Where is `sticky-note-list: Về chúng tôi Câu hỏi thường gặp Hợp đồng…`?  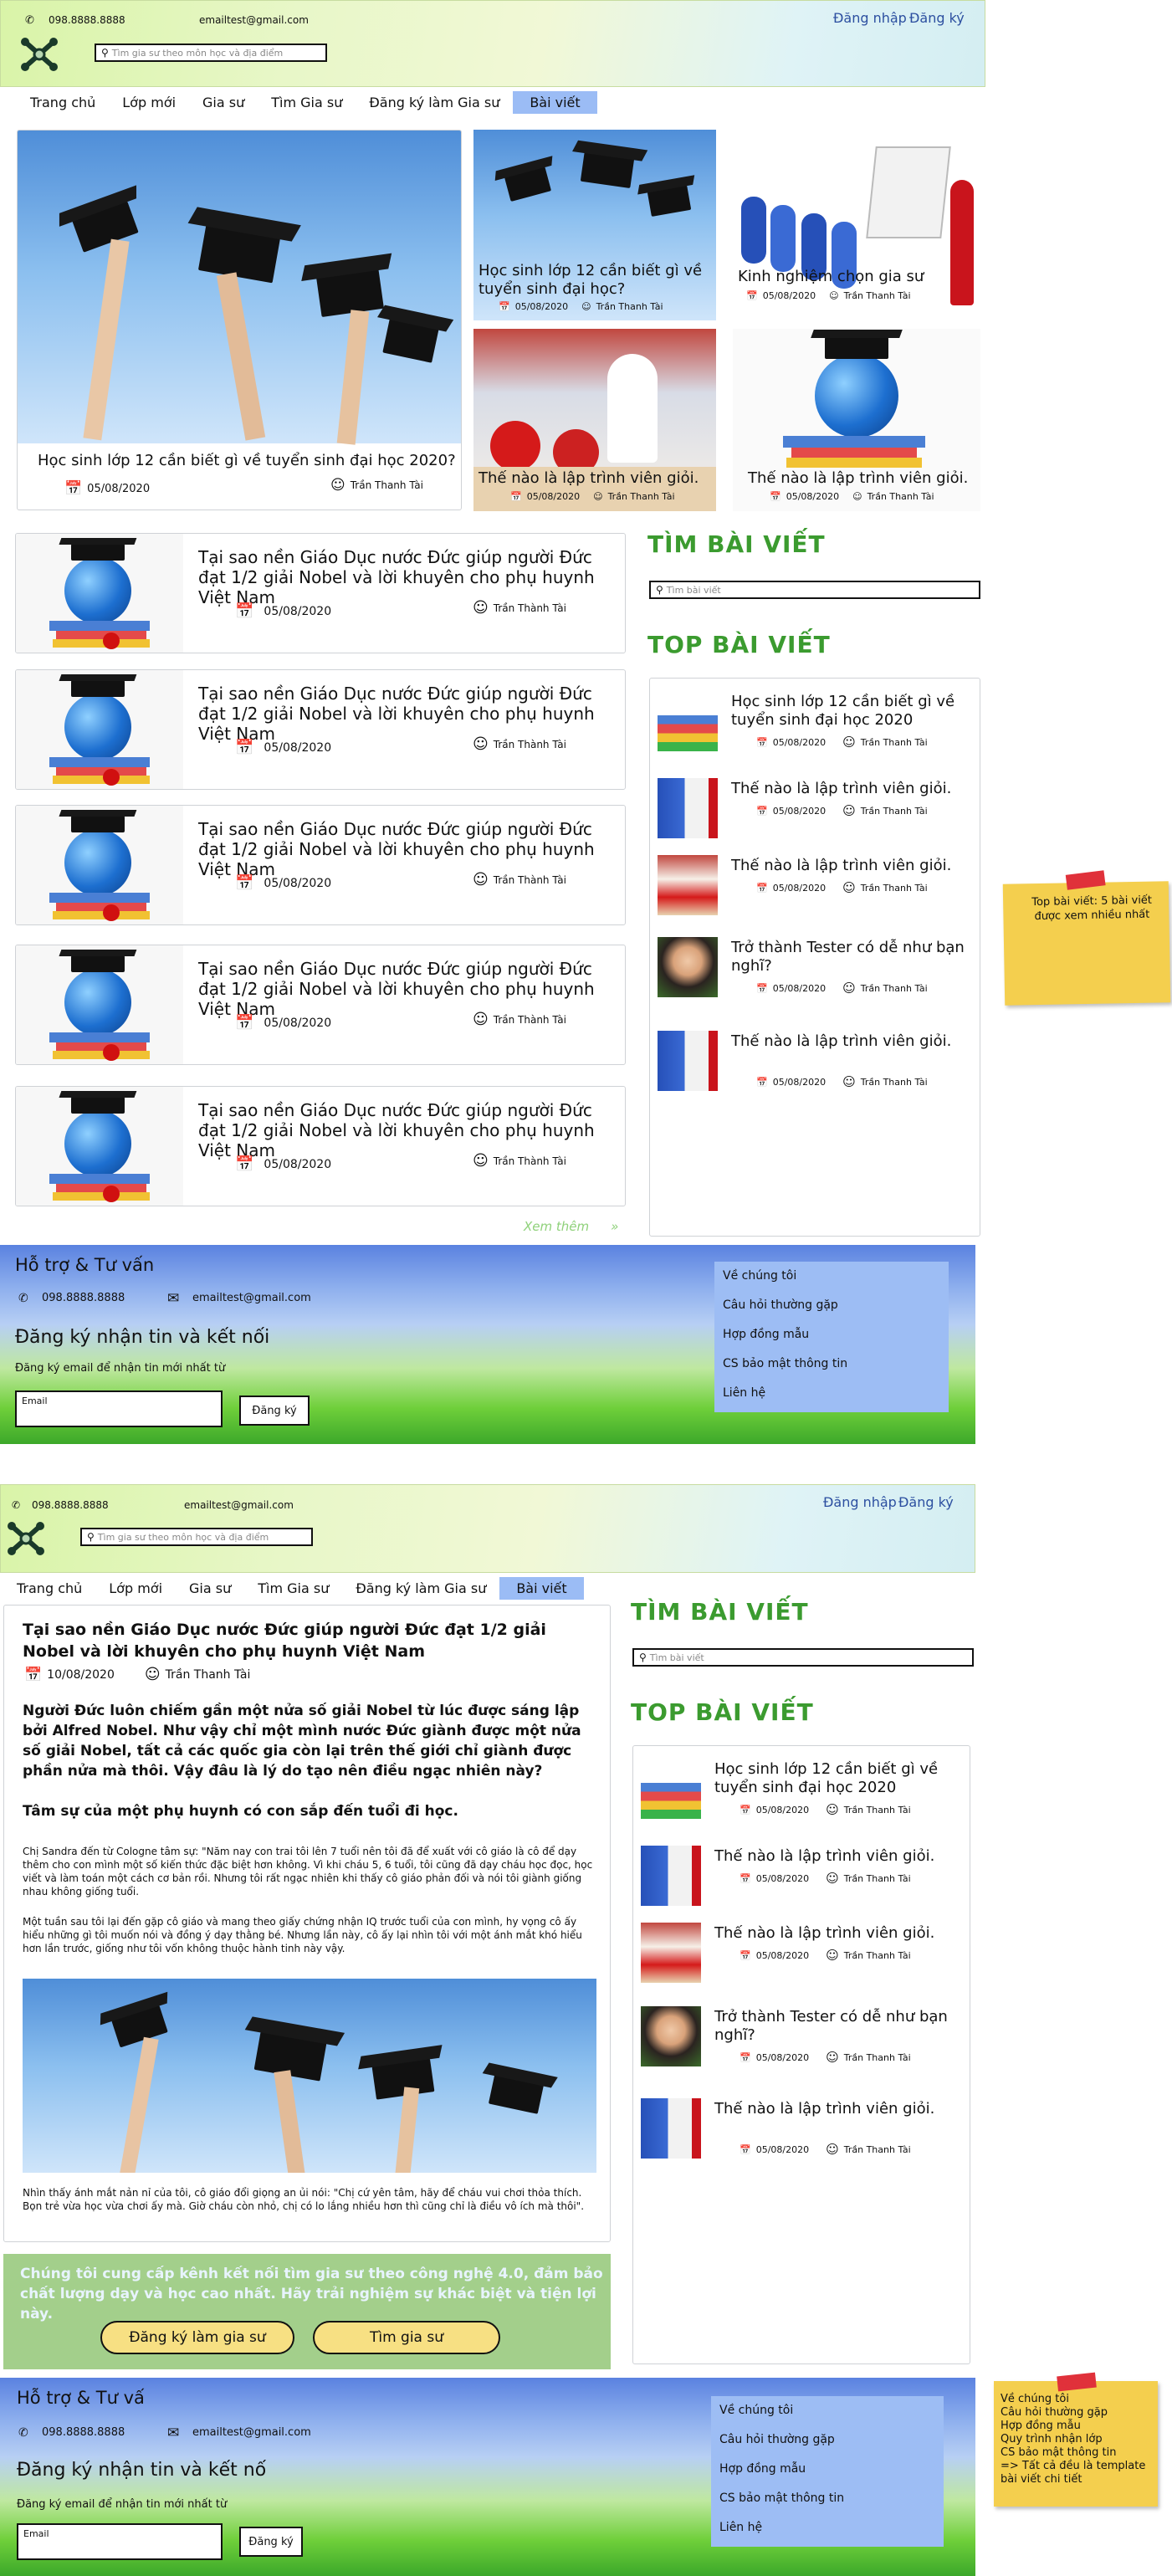 sticky-note-list: Về chúng tôi Câu hỏi thường gặp Hợp đồng… is located at coordinates (1073, 2439).